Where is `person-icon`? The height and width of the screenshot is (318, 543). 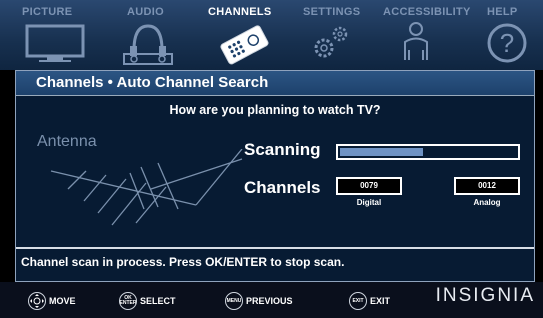
person-icon is located at coordinates (416, 43).